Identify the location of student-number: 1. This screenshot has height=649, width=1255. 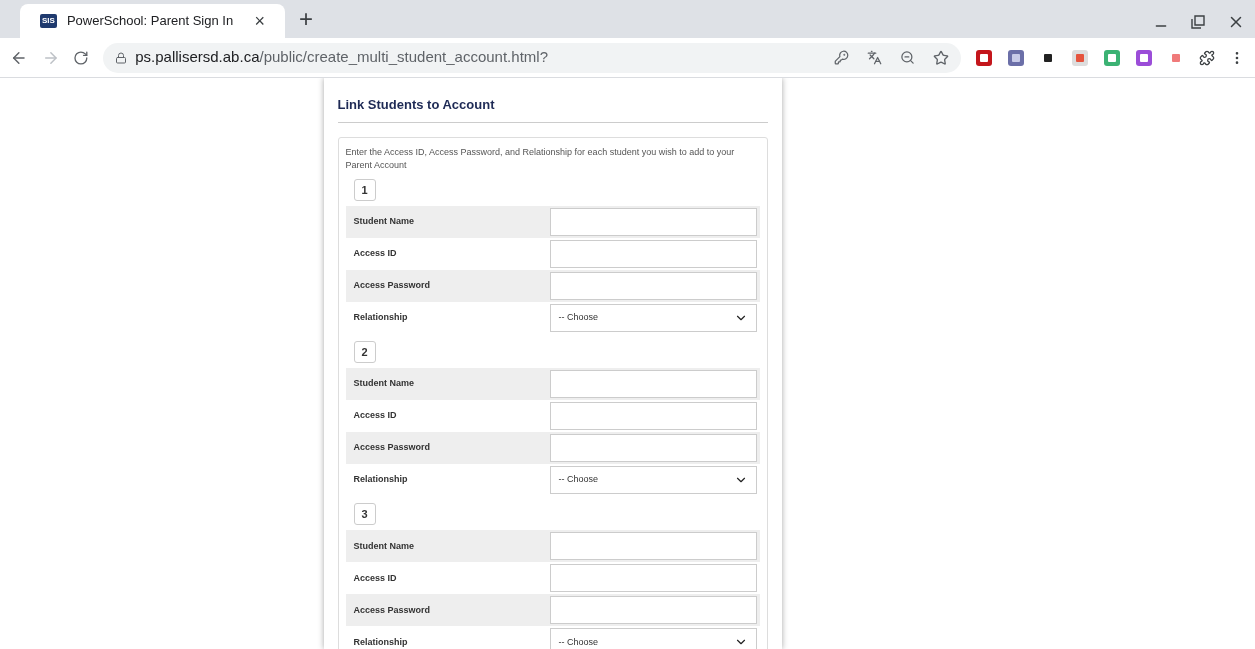
(364, 189).